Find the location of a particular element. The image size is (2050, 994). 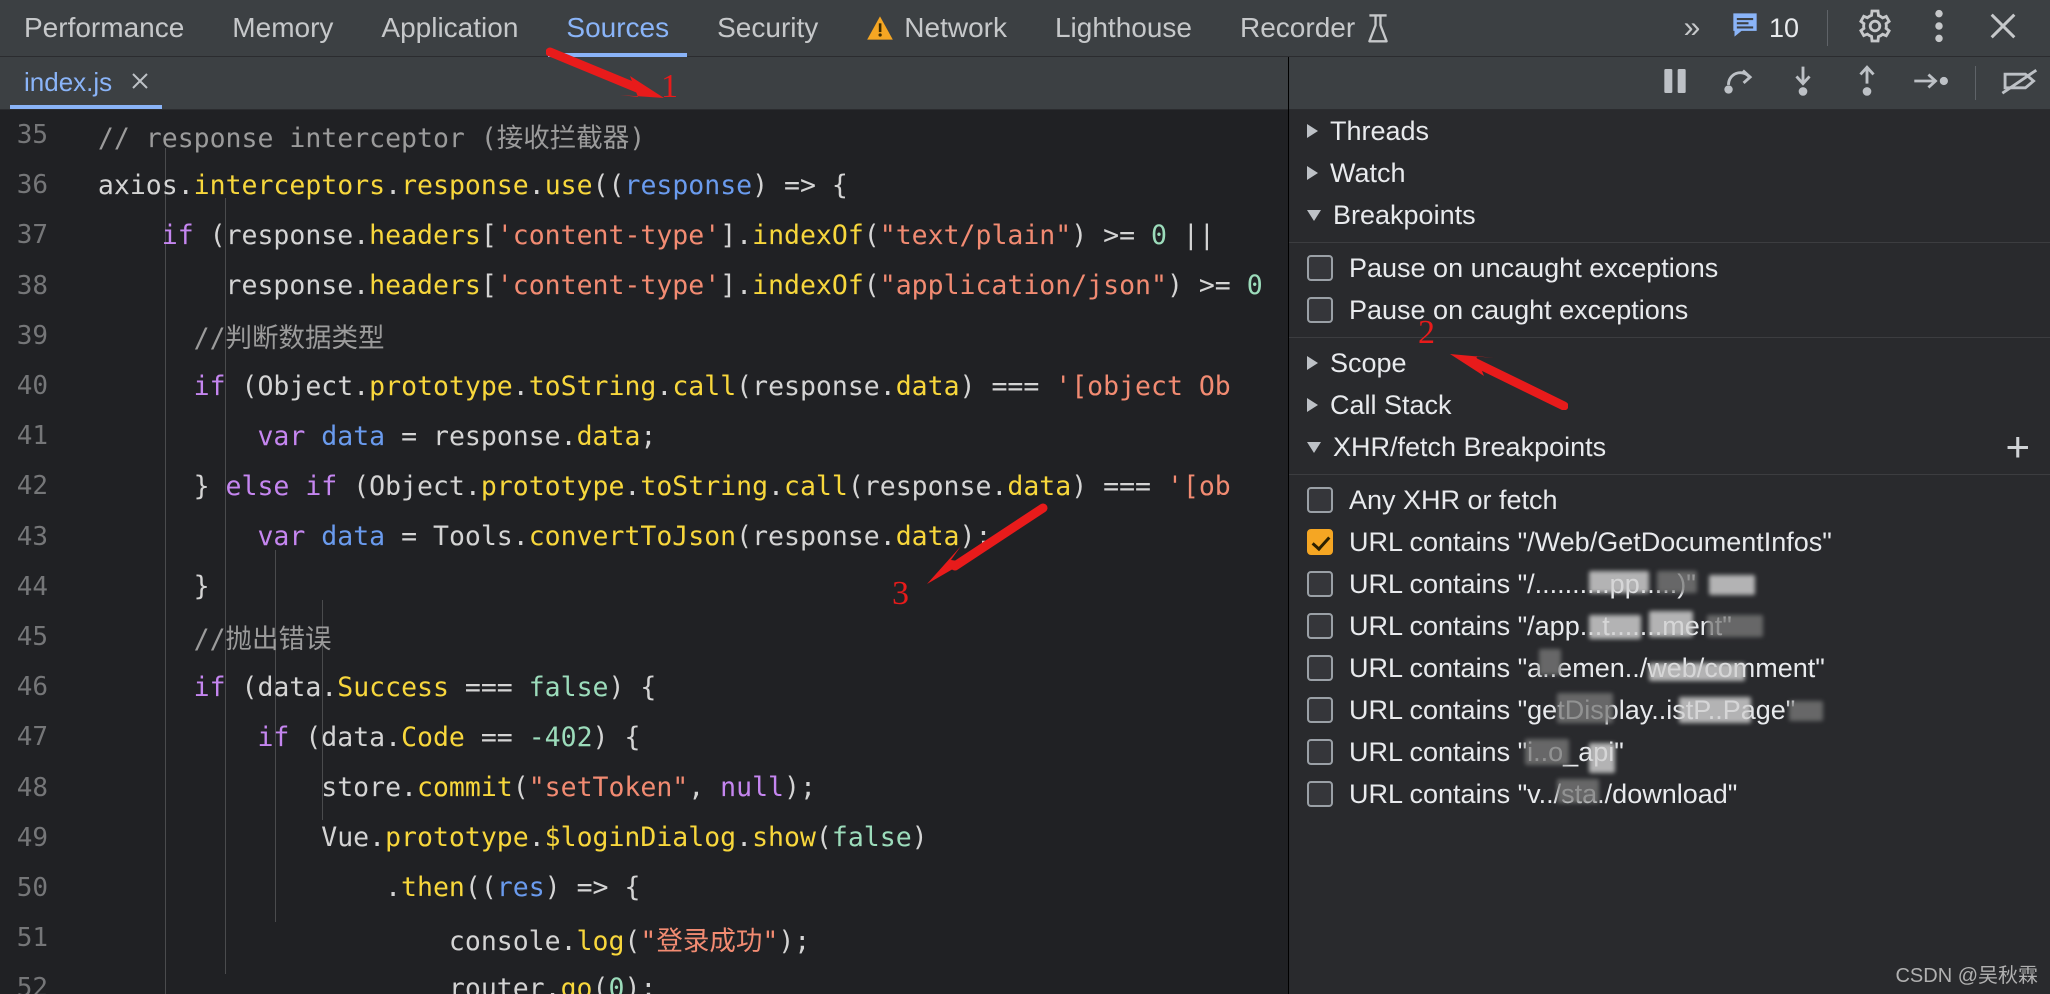

step-button is located at coordinates (1931, 83).